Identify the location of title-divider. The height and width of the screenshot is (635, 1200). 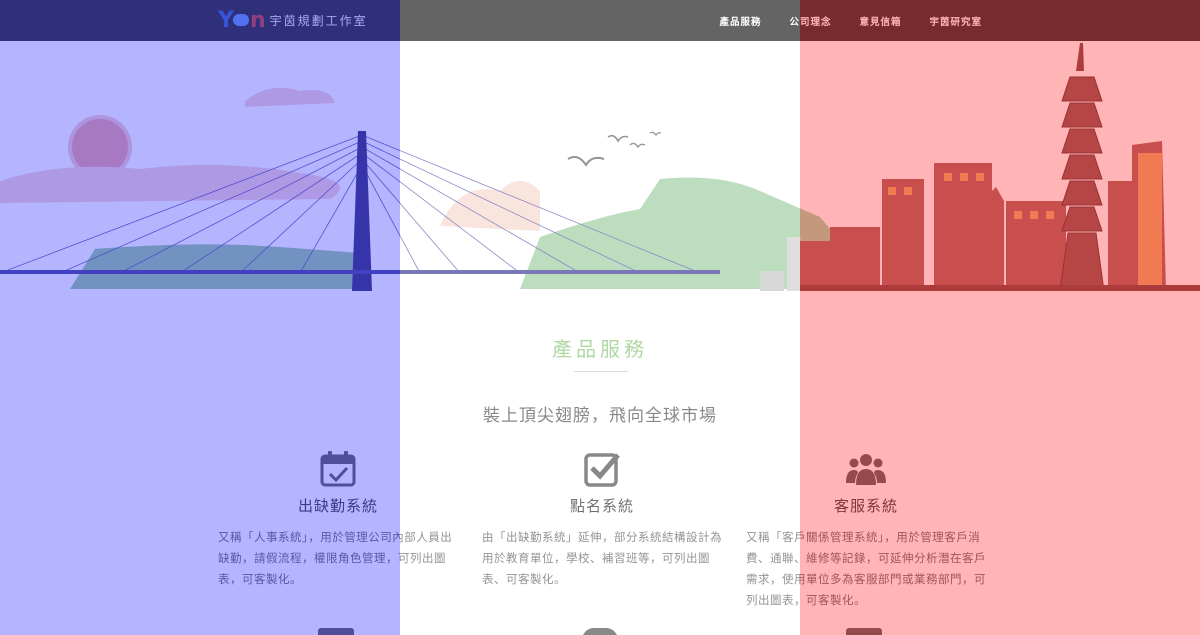
(601, 371).